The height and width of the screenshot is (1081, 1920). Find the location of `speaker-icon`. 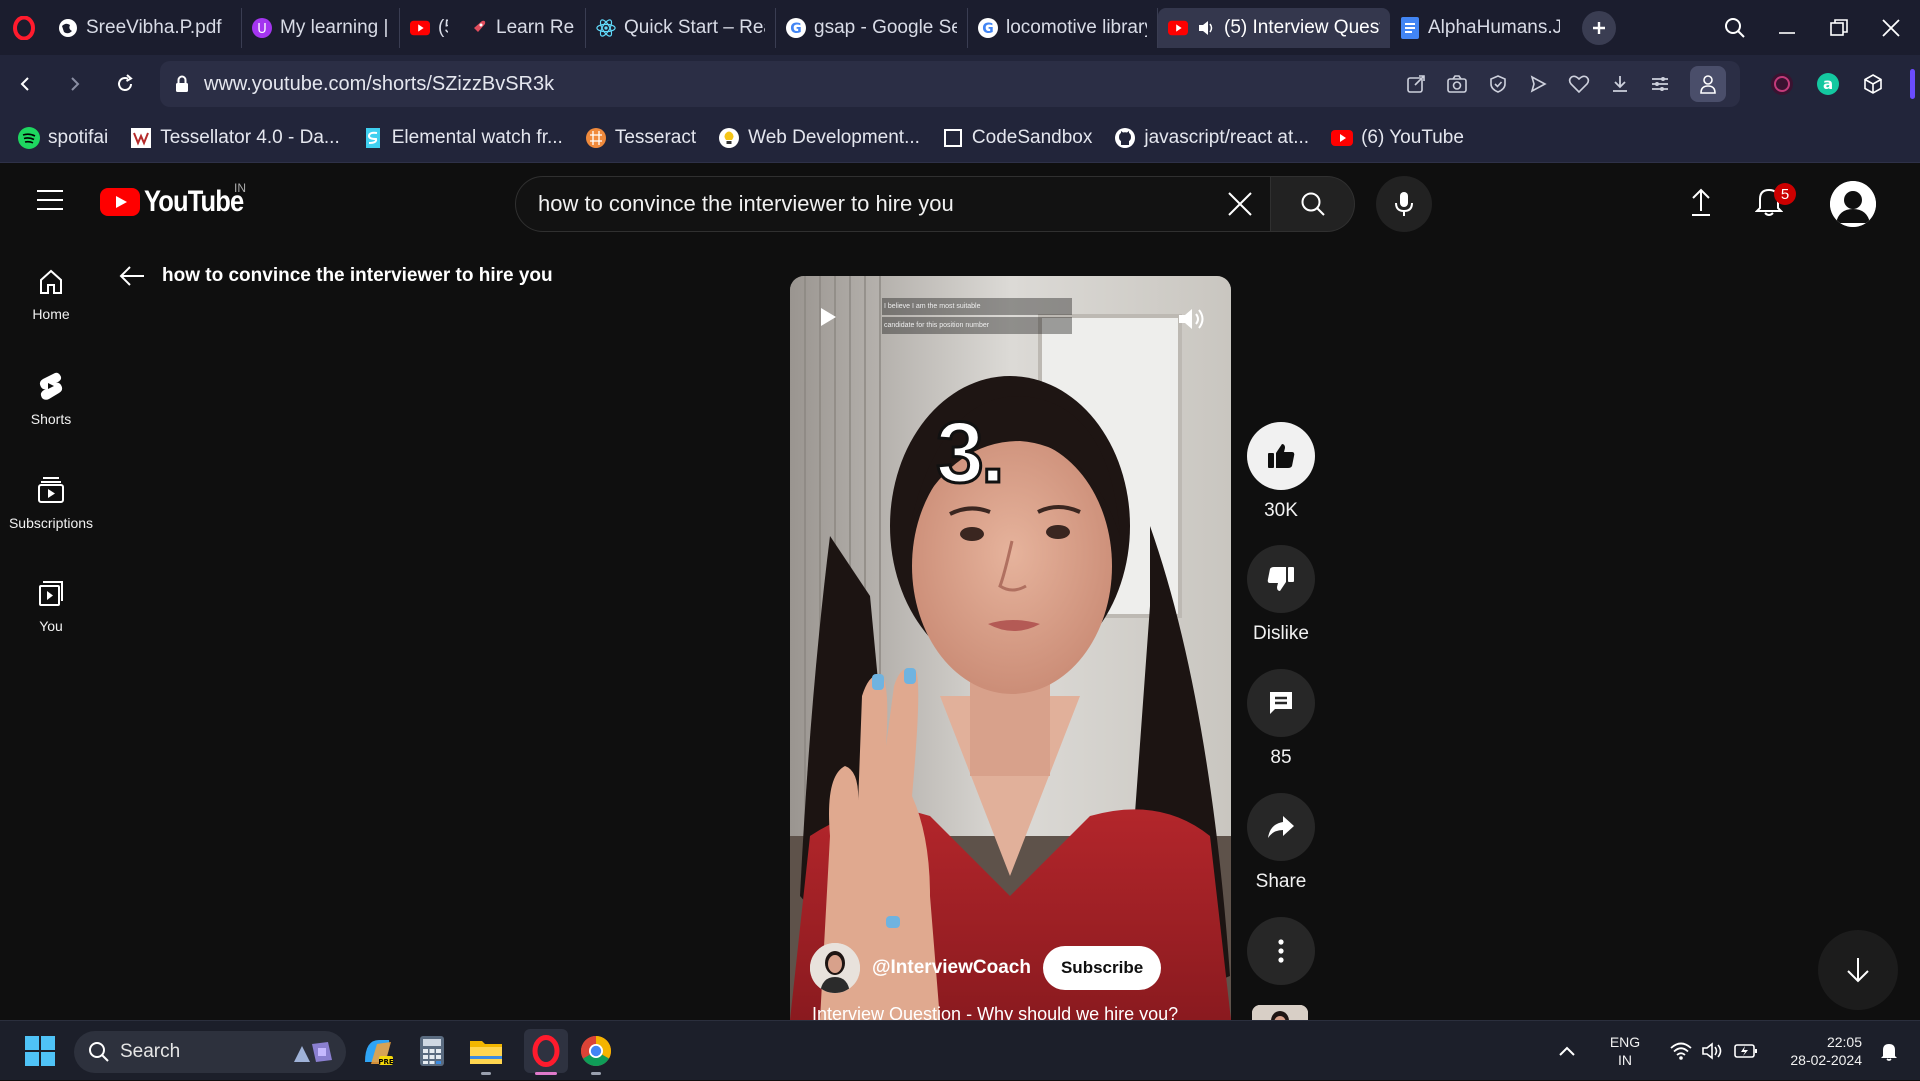

speaker-icon is located at coordinates (1206, 28).